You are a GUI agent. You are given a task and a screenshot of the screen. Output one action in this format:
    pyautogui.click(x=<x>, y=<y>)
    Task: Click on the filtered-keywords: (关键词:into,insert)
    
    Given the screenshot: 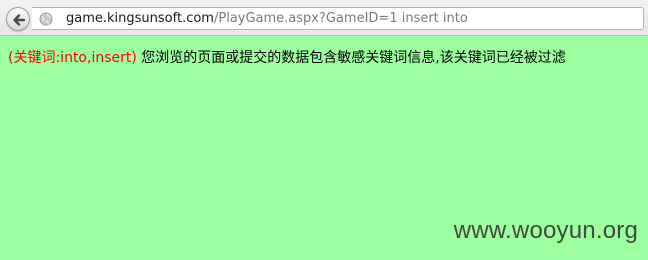 What is the action you would take?
    pyautogui.click(x=72, y=58)
    